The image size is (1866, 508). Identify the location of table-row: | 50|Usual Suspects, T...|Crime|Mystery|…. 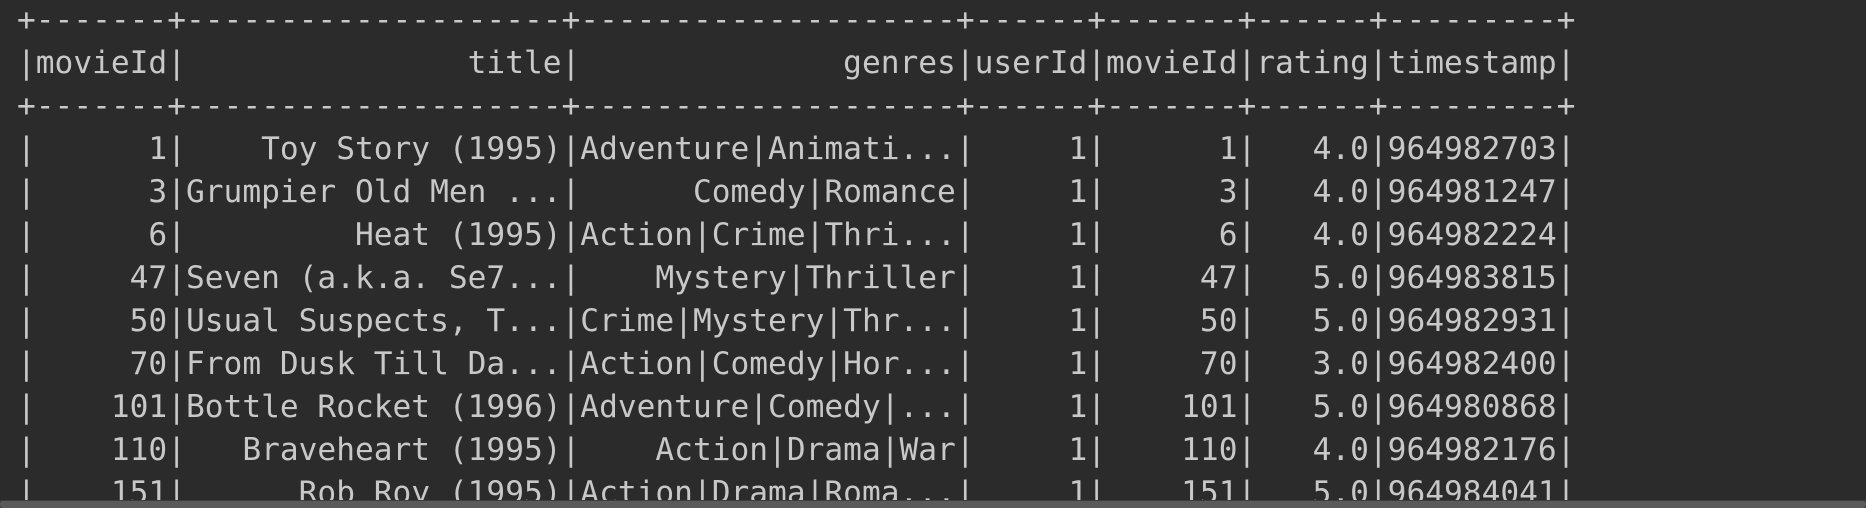
(796, 321).